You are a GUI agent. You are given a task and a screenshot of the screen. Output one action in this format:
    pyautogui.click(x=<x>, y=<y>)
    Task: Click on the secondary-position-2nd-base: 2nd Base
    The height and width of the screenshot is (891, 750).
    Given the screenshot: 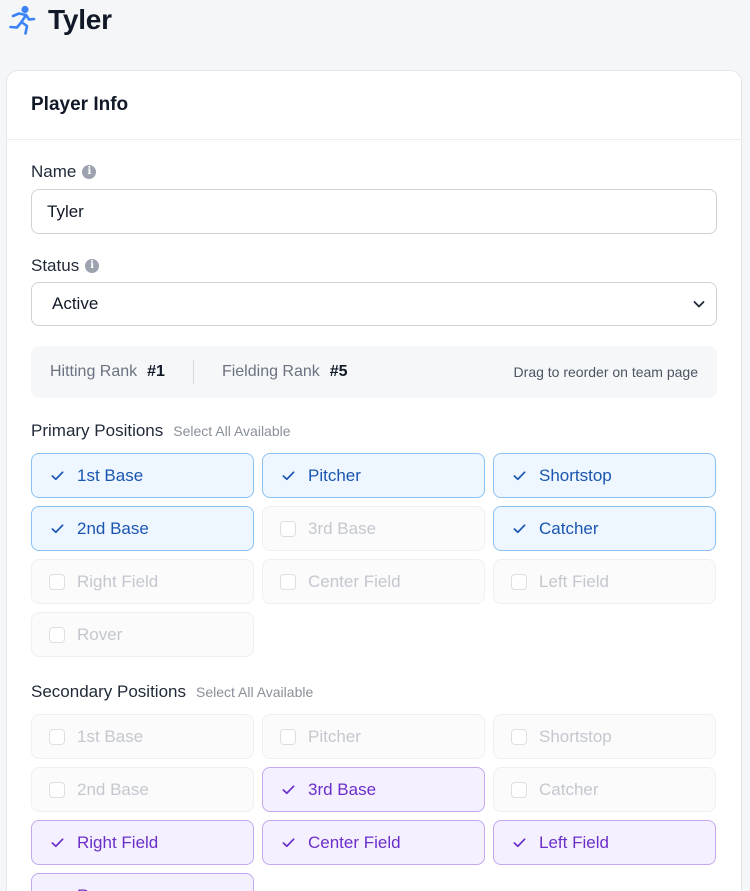 What is the action you would take?
    pyautogui.click(x=142, y=789)
    